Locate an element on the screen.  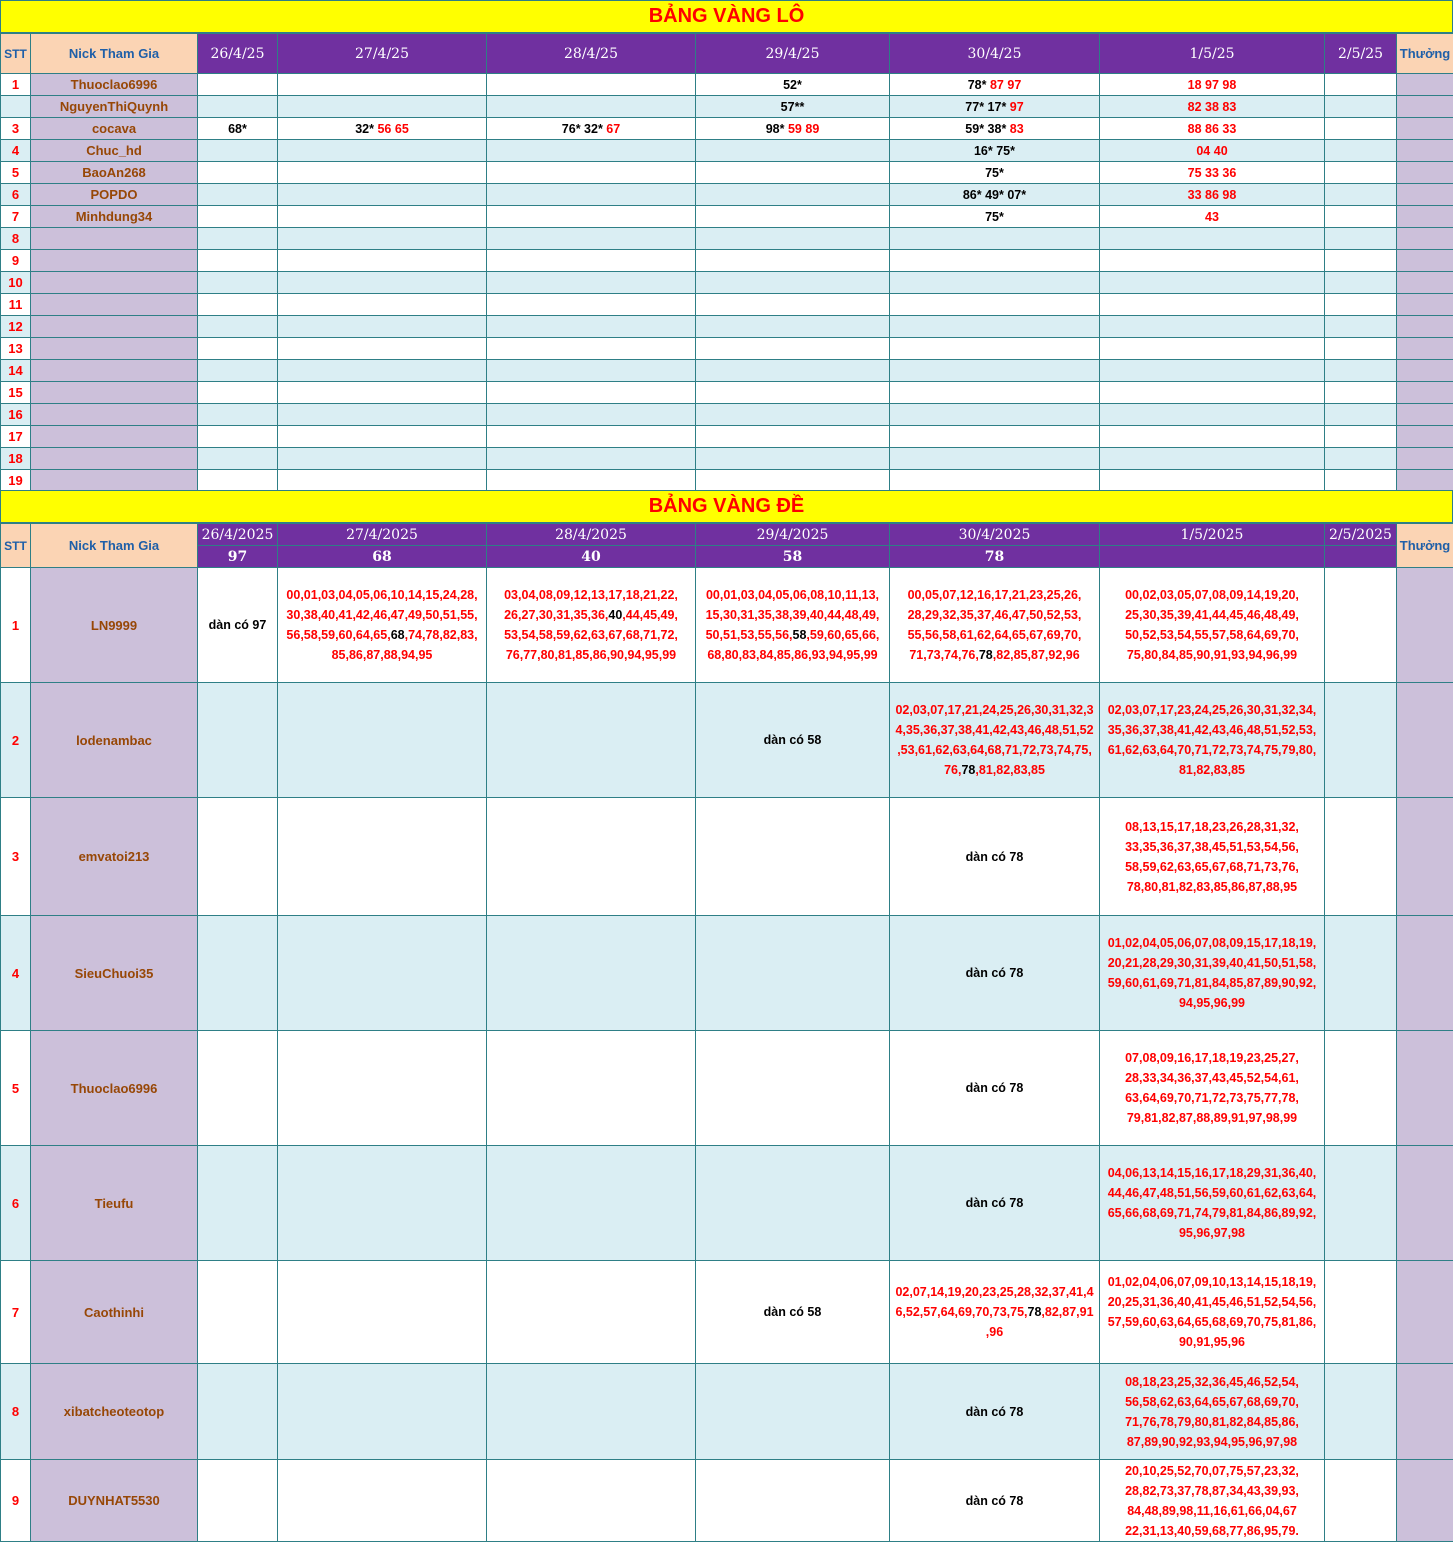
row-number: 3 is located at coordinates (16, 129).